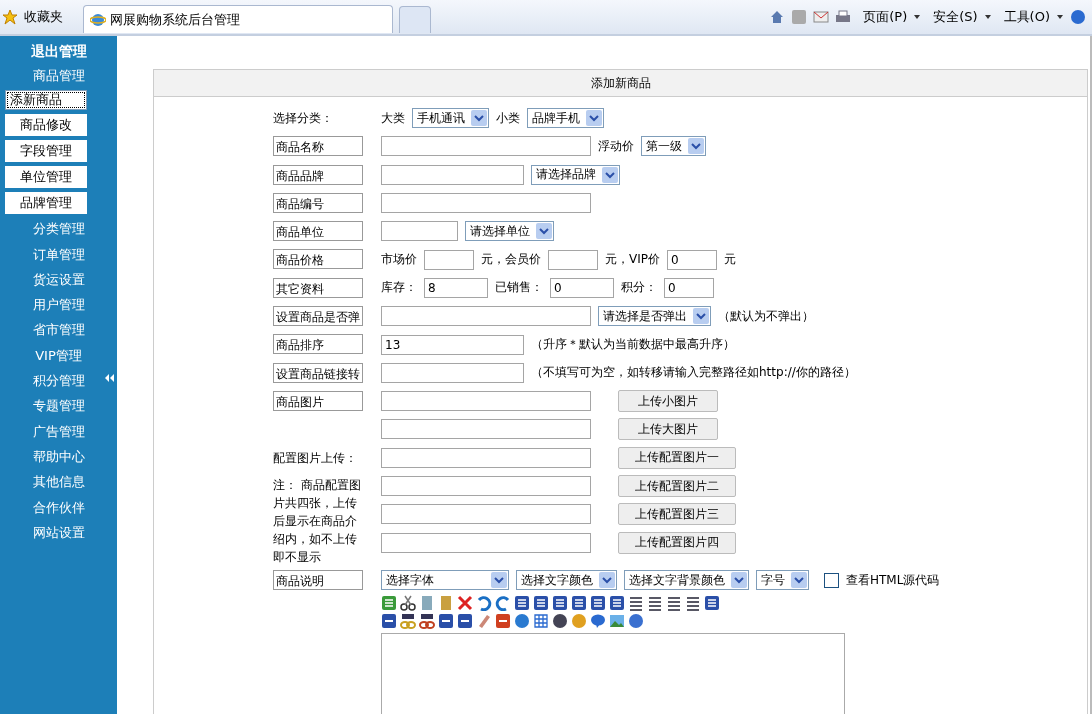 This screenshot has height=714, width=1092. What do you see at coordinates (58, 482) in the screenshot?
I see `sidebar-item: 其他信息` at bounding box center [58, 482].